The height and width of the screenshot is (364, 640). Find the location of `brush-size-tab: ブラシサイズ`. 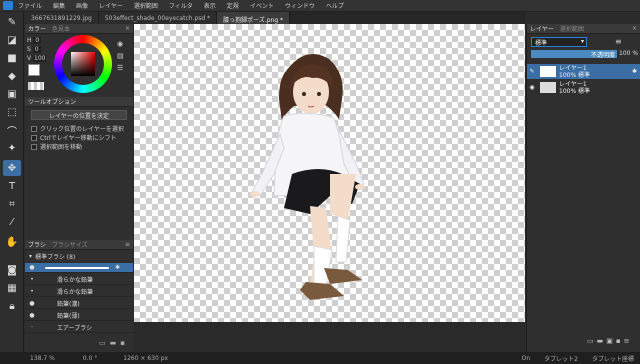

brush-size-tab: ブラシサイズ is located at coordinates (70, 244).